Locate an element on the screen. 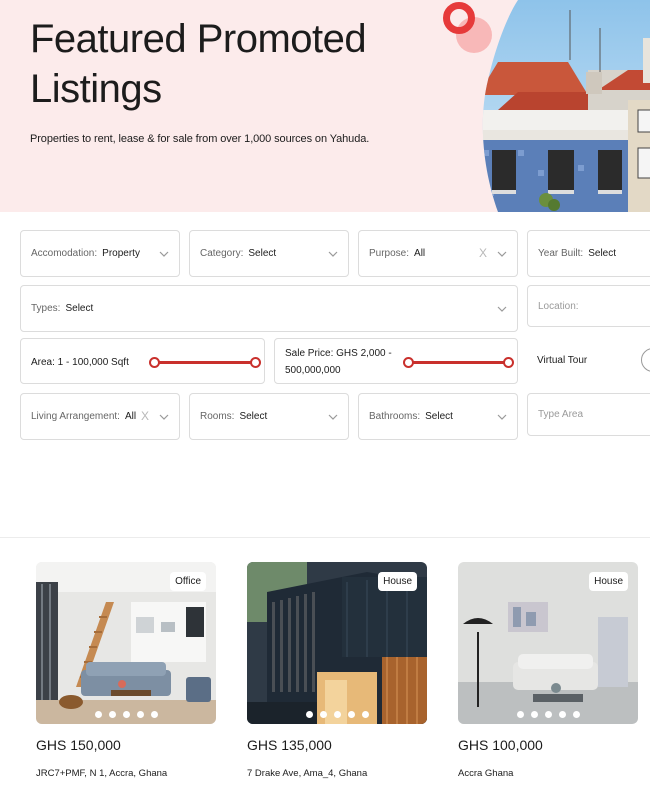 The width and height of the screenshot is (650, 800). area-range-slider: Area: 1 - 100,000 Sqft is located at coordinates (142, 361).